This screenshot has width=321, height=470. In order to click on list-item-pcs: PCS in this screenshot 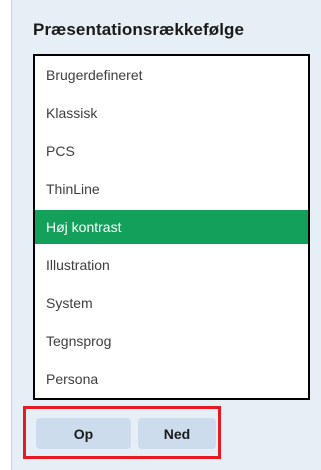, I will do `click(171, 151)`.